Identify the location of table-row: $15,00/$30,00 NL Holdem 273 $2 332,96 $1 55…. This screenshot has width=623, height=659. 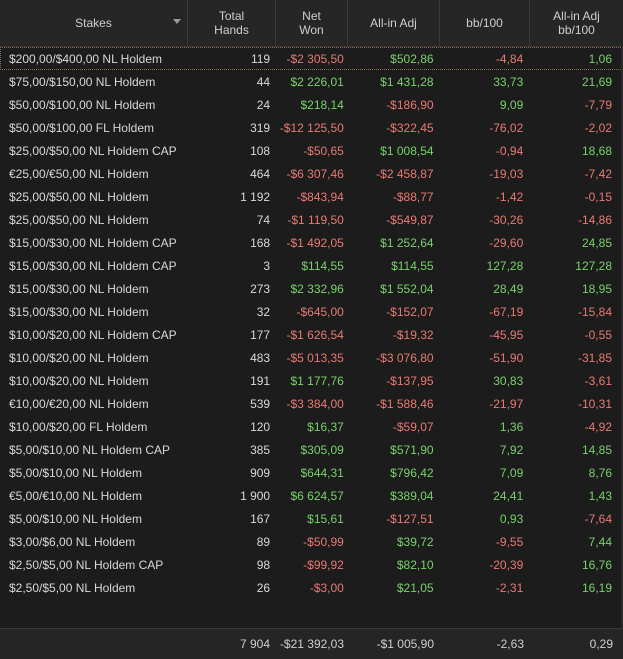
(311, 288).